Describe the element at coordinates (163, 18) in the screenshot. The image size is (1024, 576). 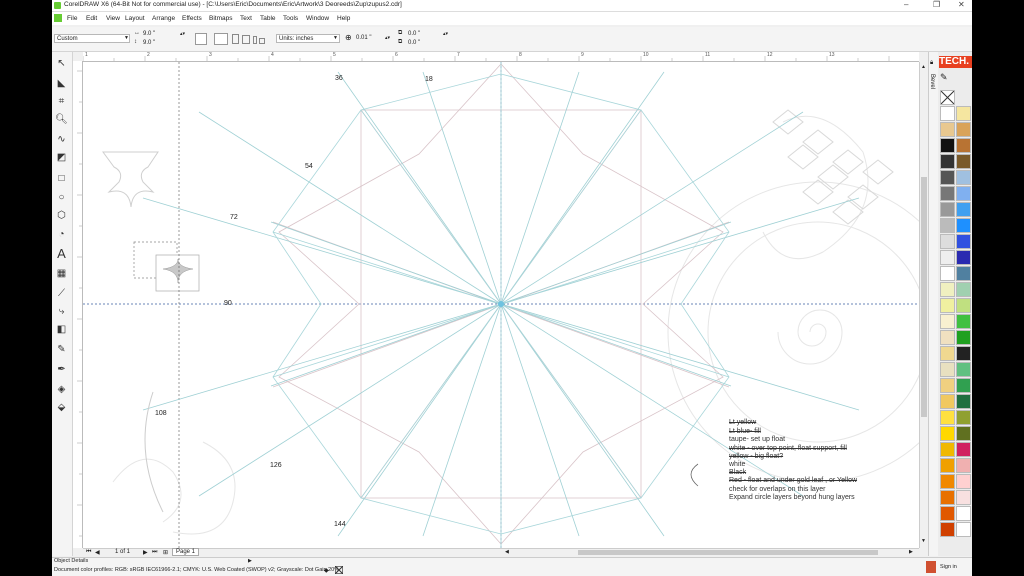
I see `menu-arrange: Arrange` at that location.